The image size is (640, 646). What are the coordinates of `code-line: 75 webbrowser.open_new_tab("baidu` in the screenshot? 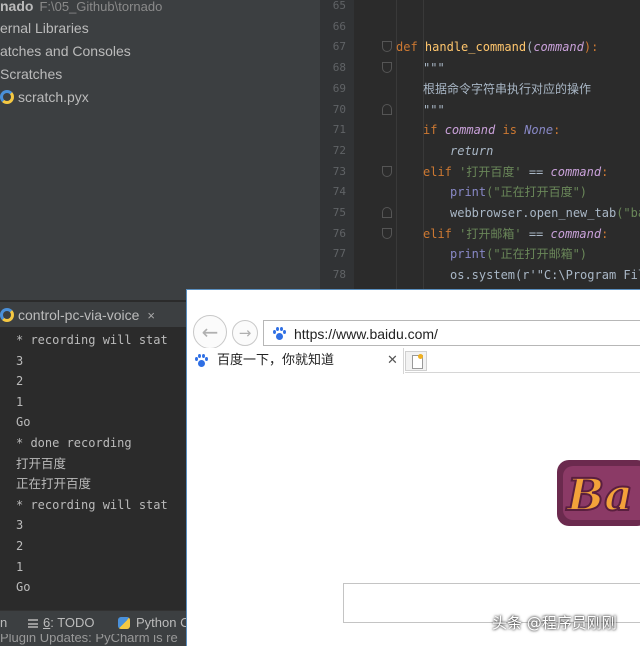 It's located at (480, 213).